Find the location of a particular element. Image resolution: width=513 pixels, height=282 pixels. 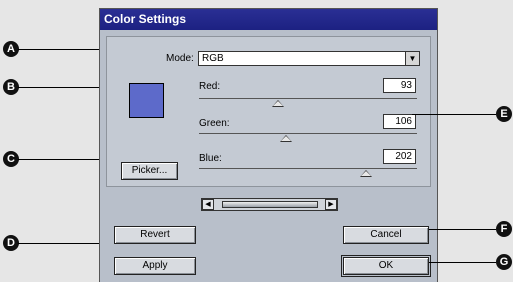

ok-button: OK is located at coordinates (386, 266).